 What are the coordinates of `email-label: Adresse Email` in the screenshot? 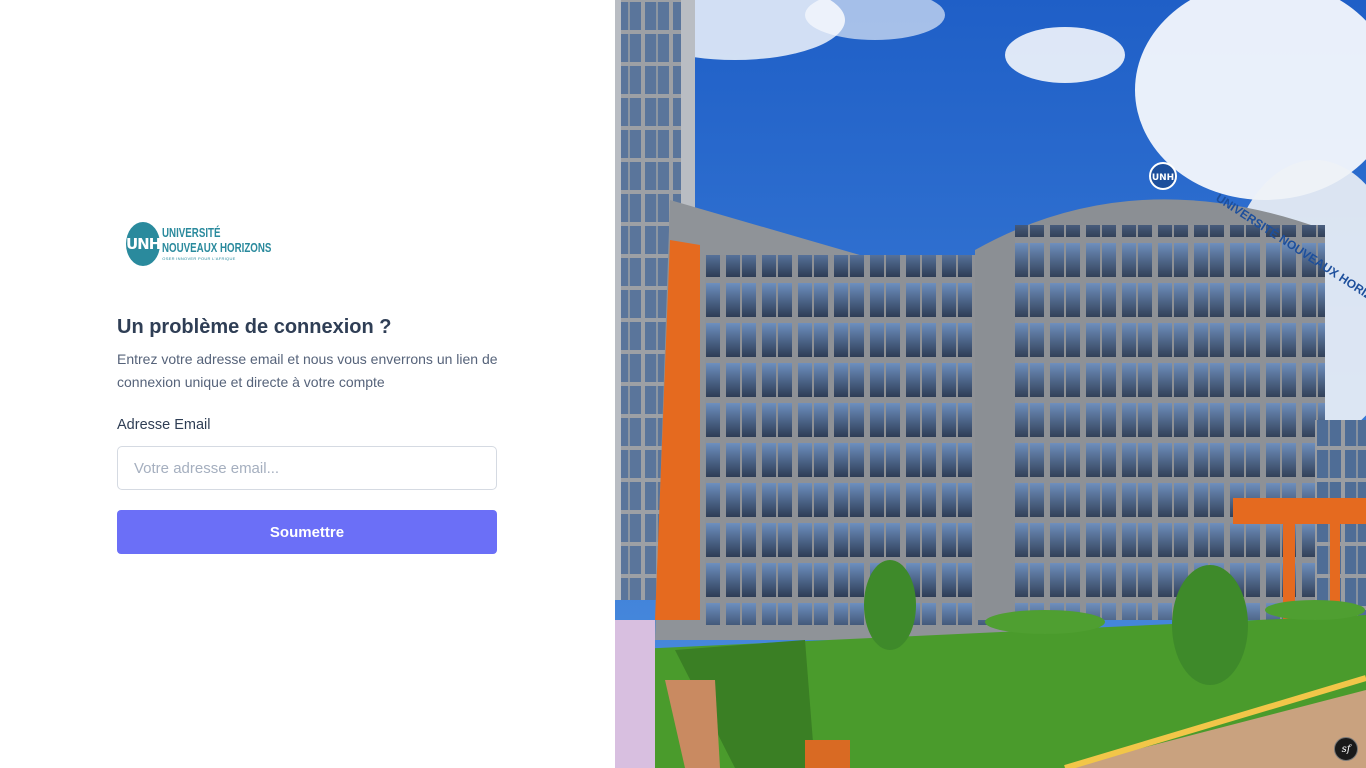 It's located at (164, 425).